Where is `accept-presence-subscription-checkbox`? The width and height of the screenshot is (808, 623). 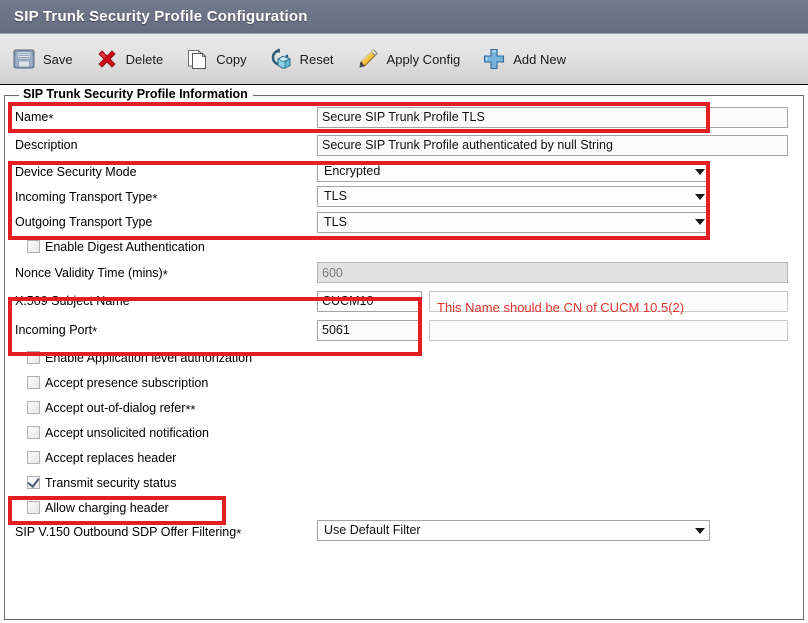 accept-presence-subscription-checkbox is located at coordinates (33, 382).